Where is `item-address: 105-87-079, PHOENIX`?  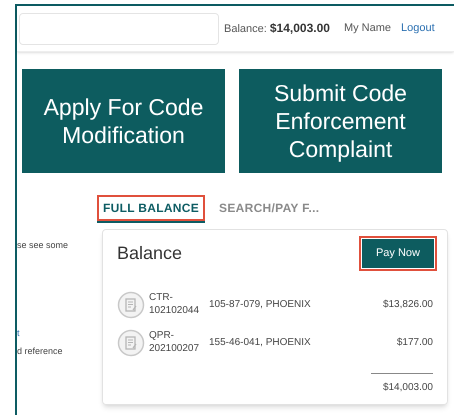 item-address: 105-87-079, PHOENIX is located at coordinates (260, 305).